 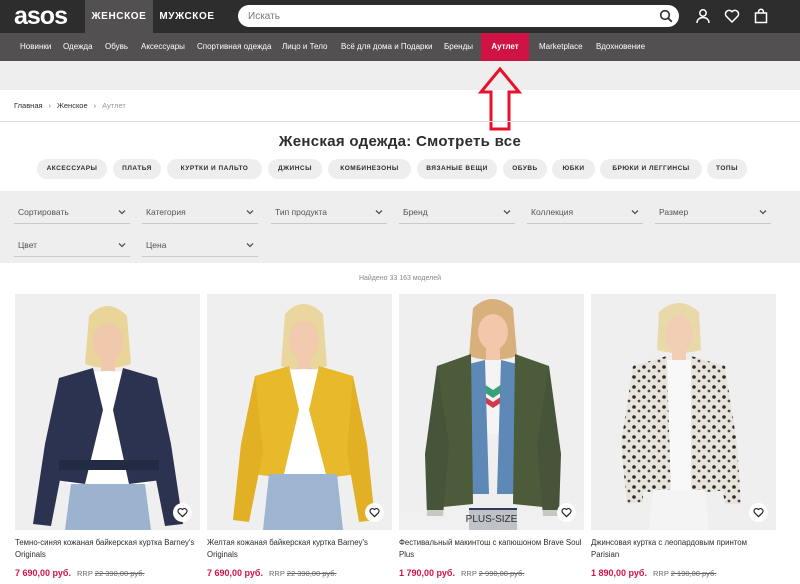 What do you see at coordinates (500, 98) in the screenshot?
I see `annotation-arrow` at bounding box center [500, 98].